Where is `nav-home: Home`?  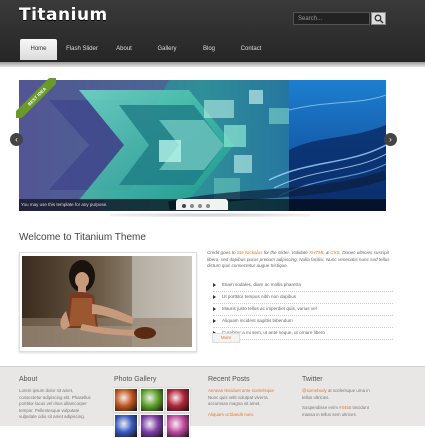 nav-home: Home is located at coordinates (38, 49).